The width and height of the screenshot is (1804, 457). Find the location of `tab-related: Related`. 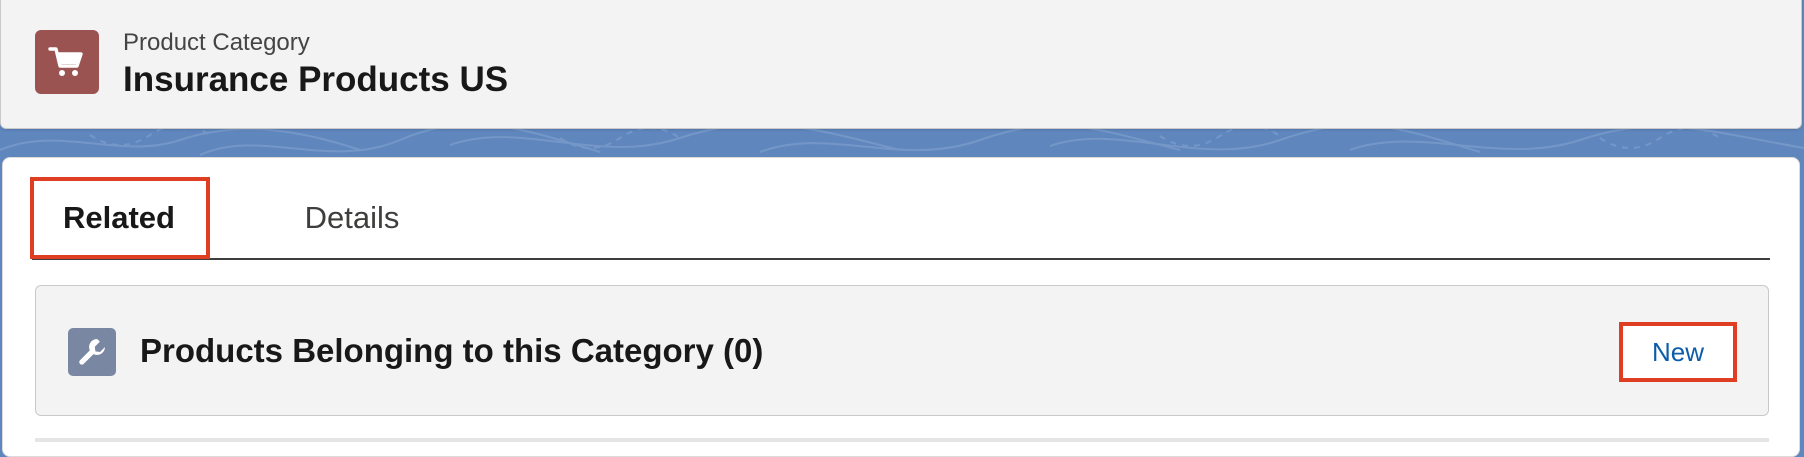

tab-related: Related is located at coordinates (119, 218).